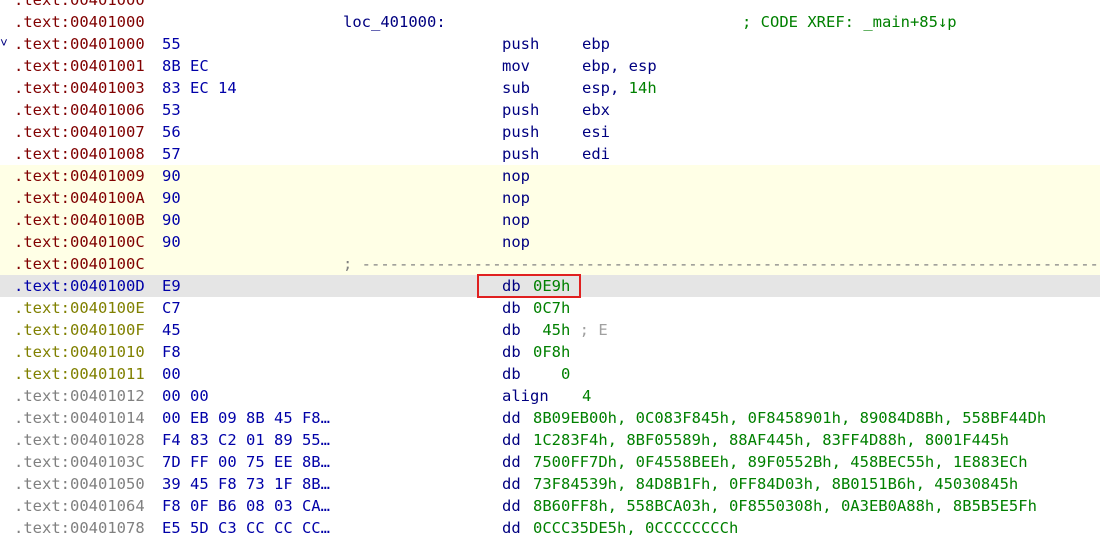 Image resolution: width=1100 pixels, height=543 pixels. Describe the element at coordinates (79, 462) in the screenshot. I see `line-address: .text:0040103C` at that location.